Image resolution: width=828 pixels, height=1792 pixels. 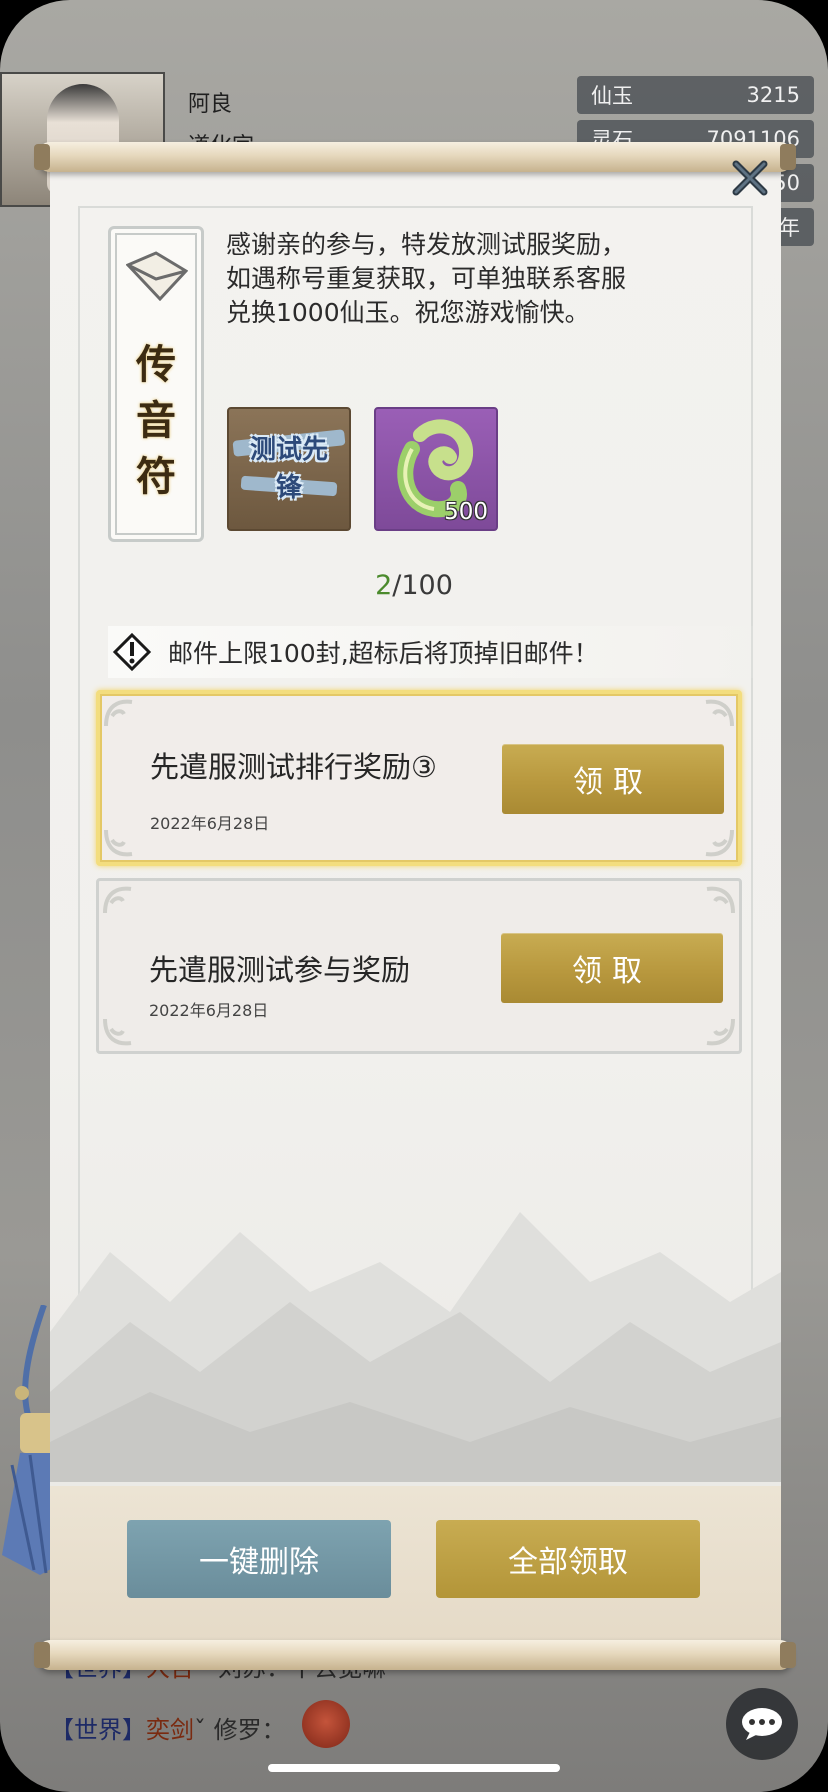 I want to click on mail-title: 先遣服测试排行奖励③, so click(x=293, y=767).